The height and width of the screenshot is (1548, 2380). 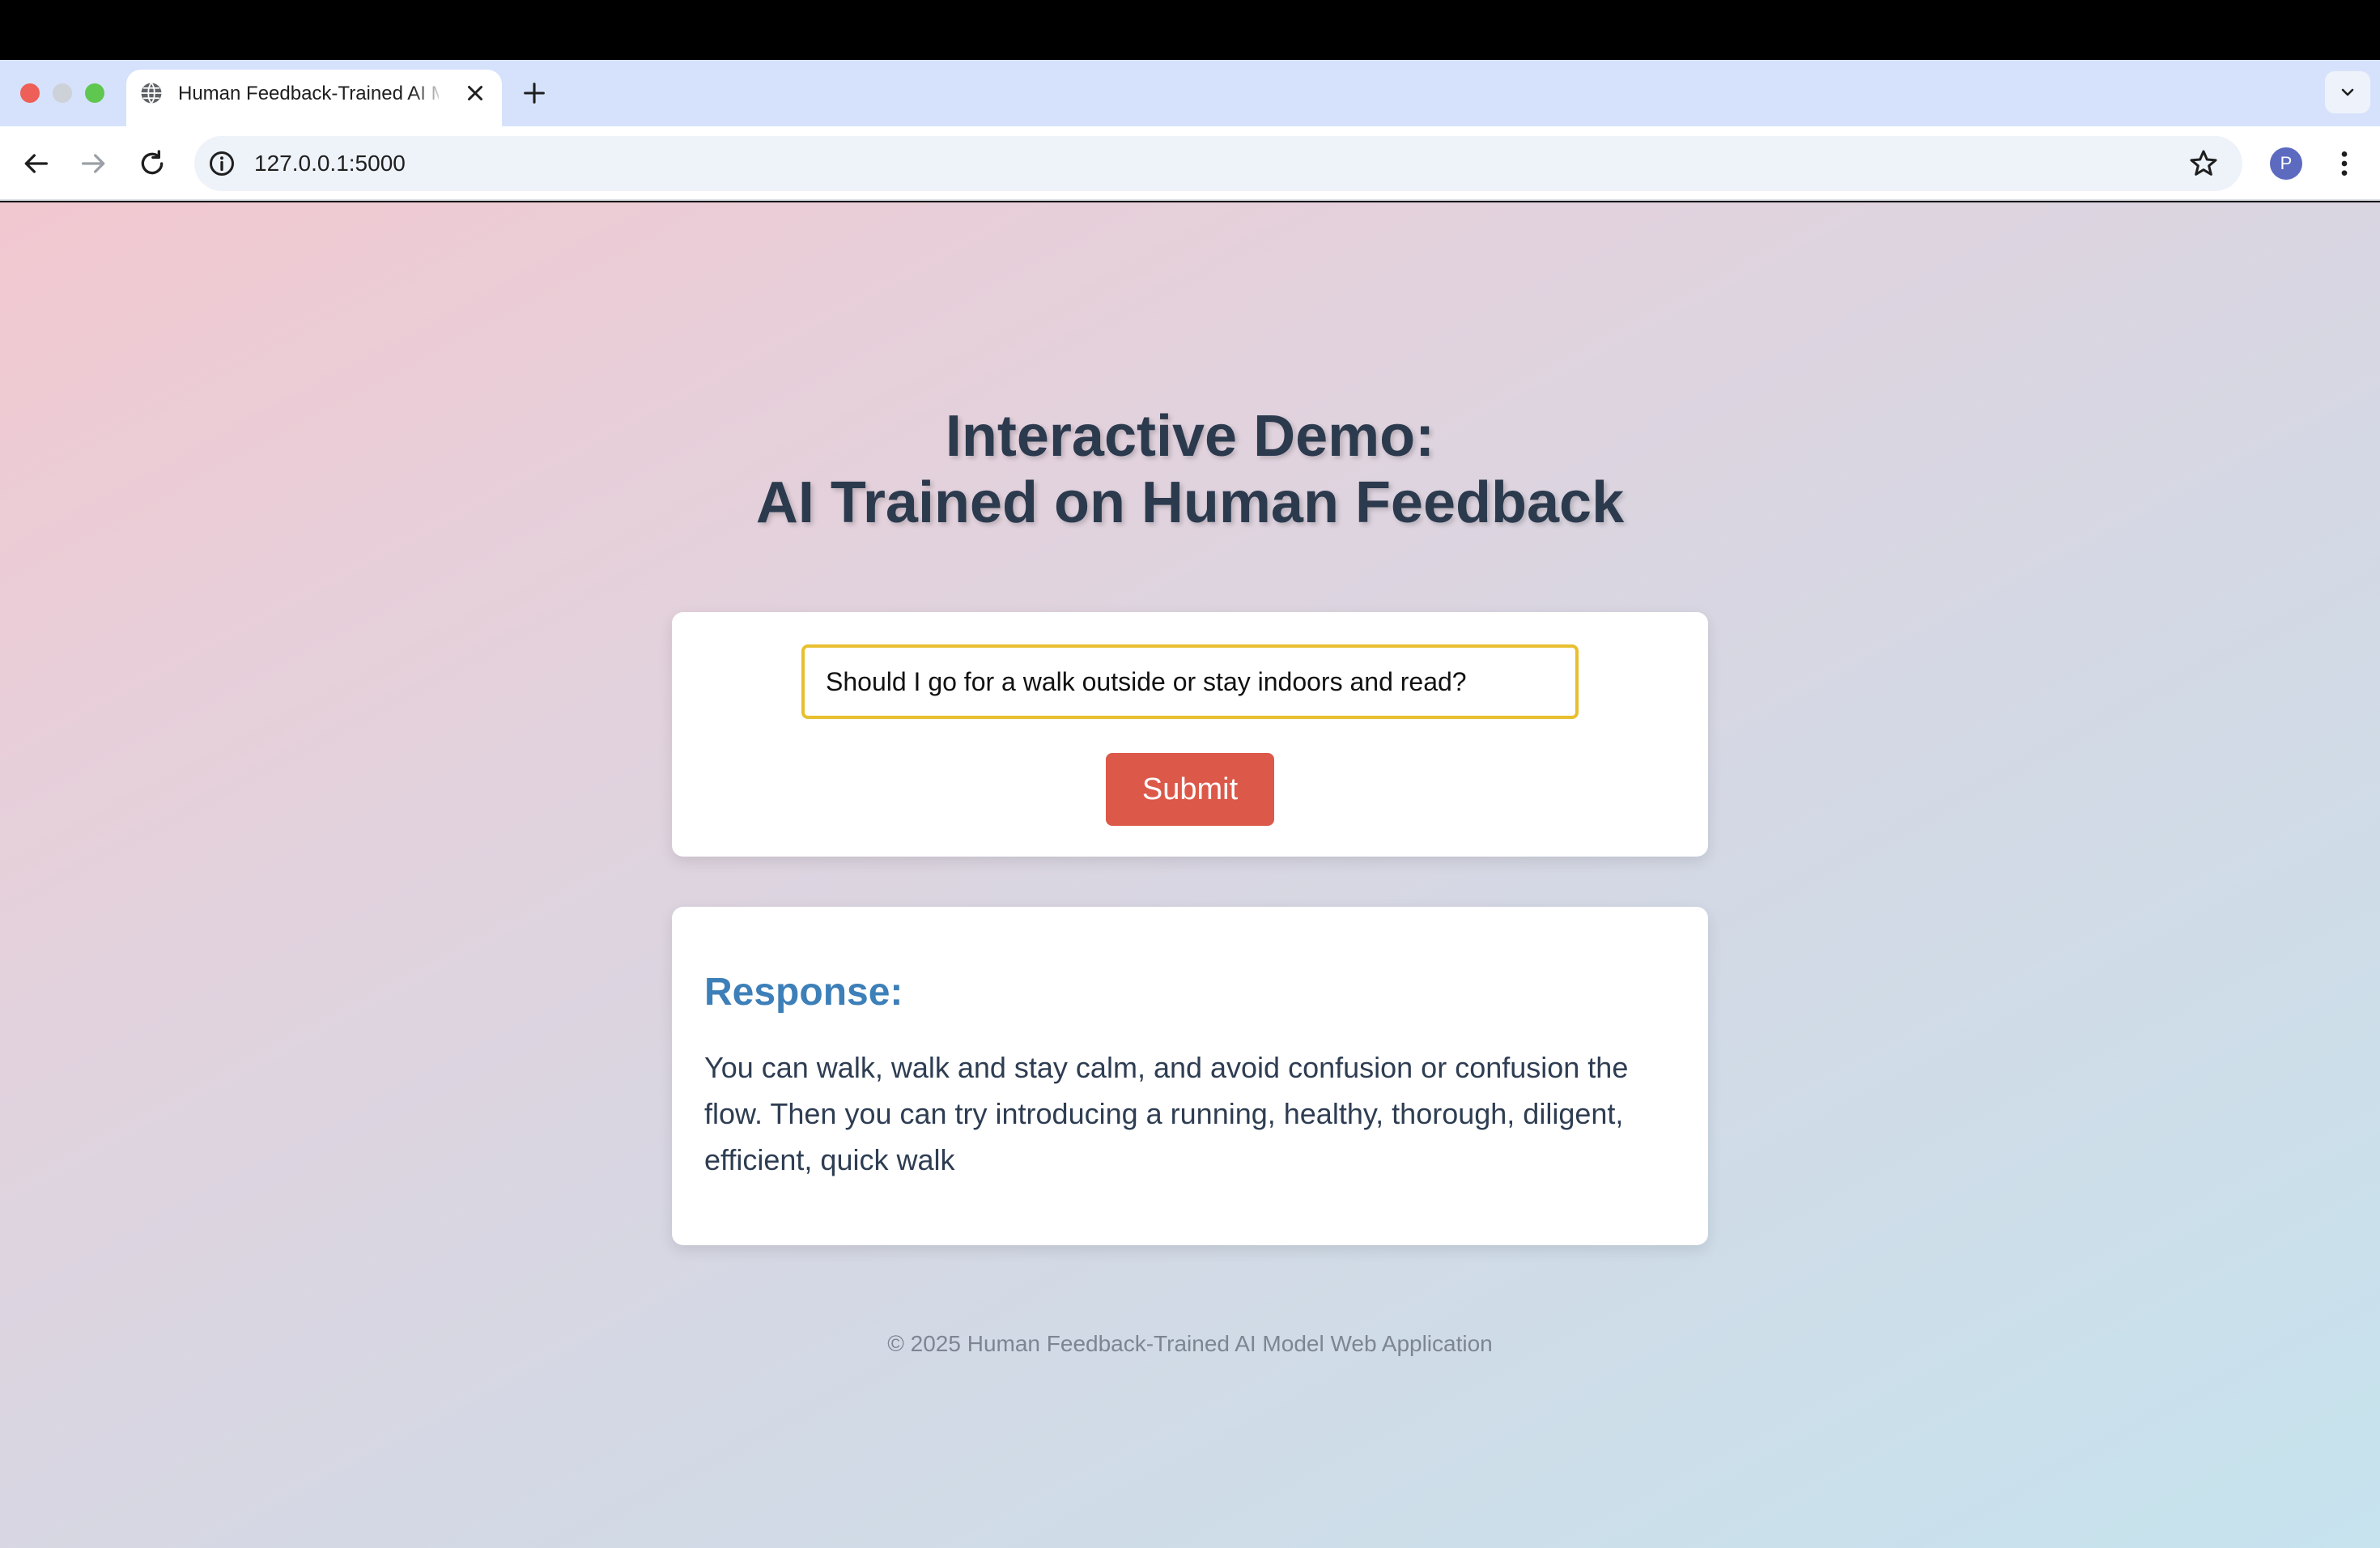 What do you see at coordinates (2345, 164) in the screenshot?
I see `more-vert-icon` at bounding box center [2345, 164].